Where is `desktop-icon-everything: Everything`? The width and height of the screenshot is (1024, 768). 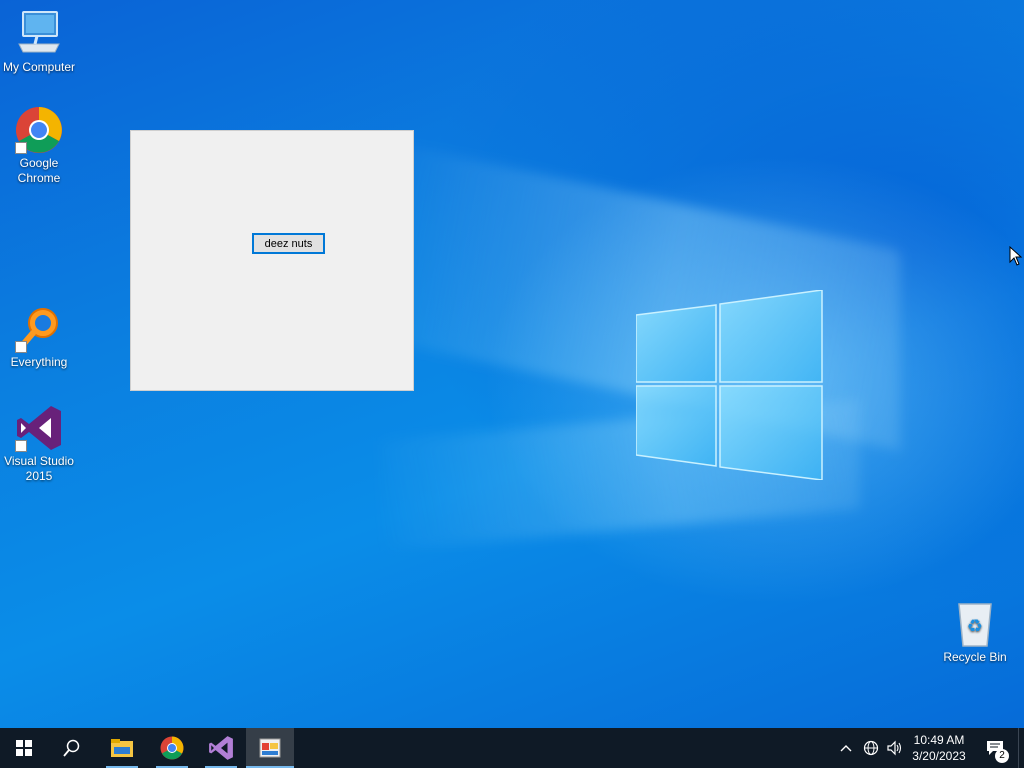
desktop-icon-everything: Everything is located at coordinates (39, 337).